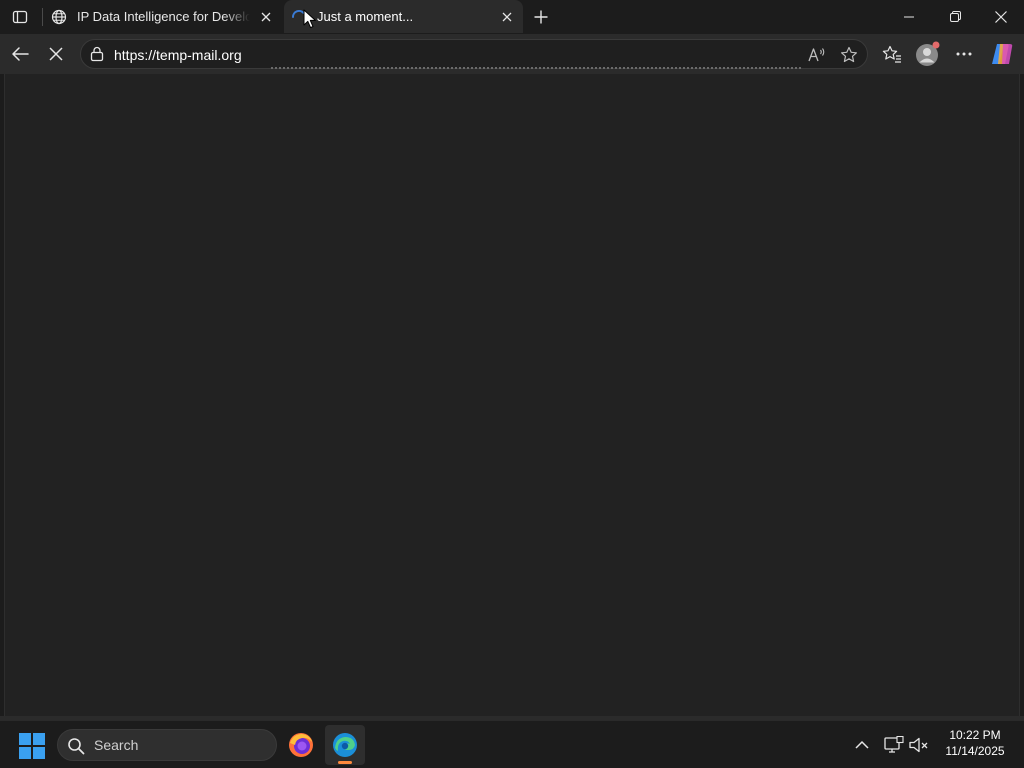  Describe the element at coordinates (76, 746) in the screenshot. I see `search-icon` at that location.